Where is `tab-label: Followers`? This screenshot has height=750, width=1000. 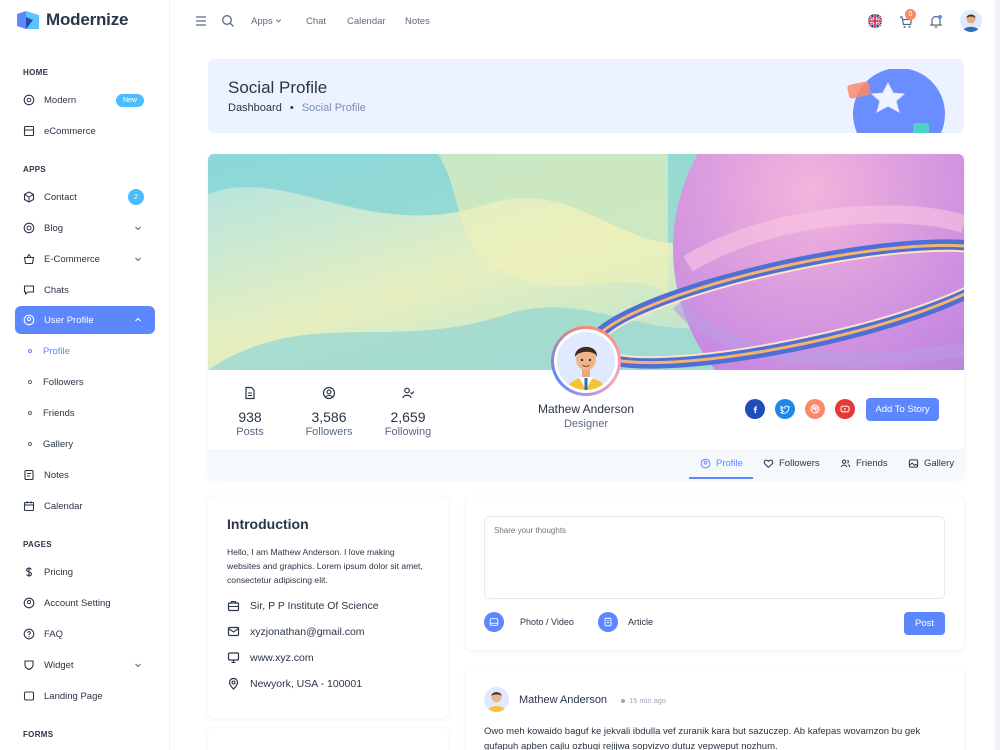
tab-label: Followers is located at coordinates (799, 463).